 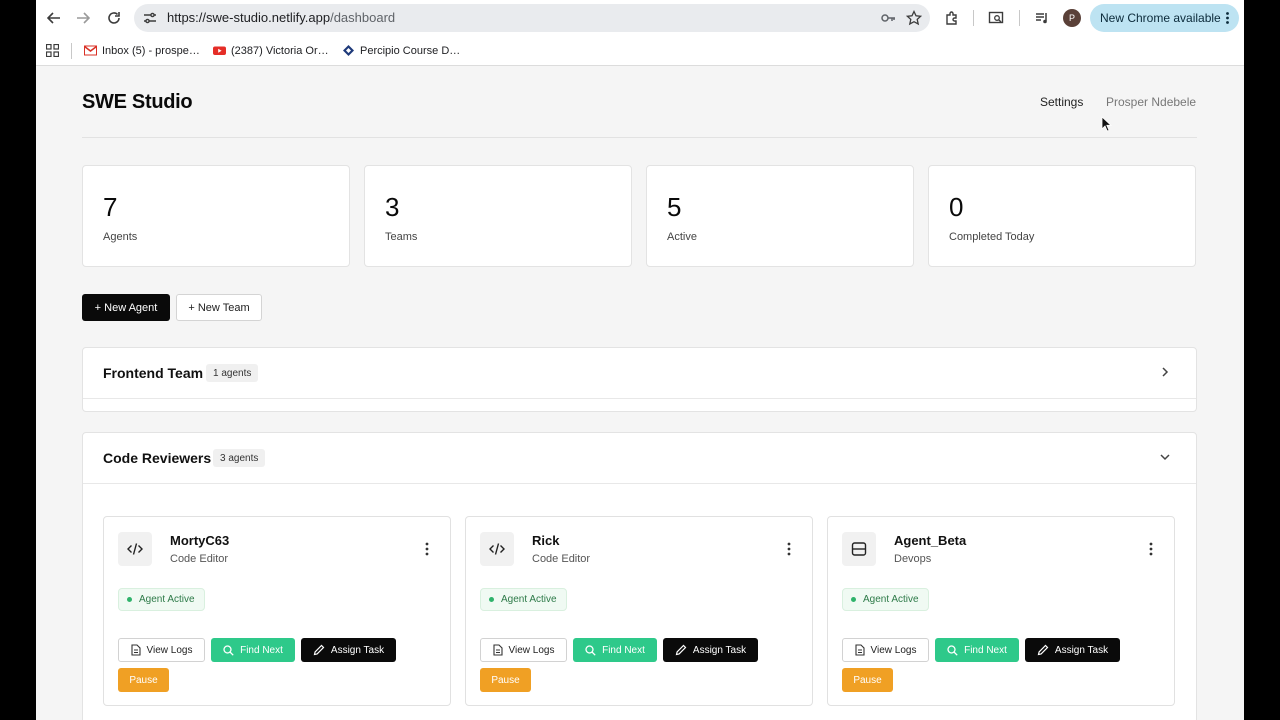 I want to click on gmail-icon, so click(x=90, y=50).